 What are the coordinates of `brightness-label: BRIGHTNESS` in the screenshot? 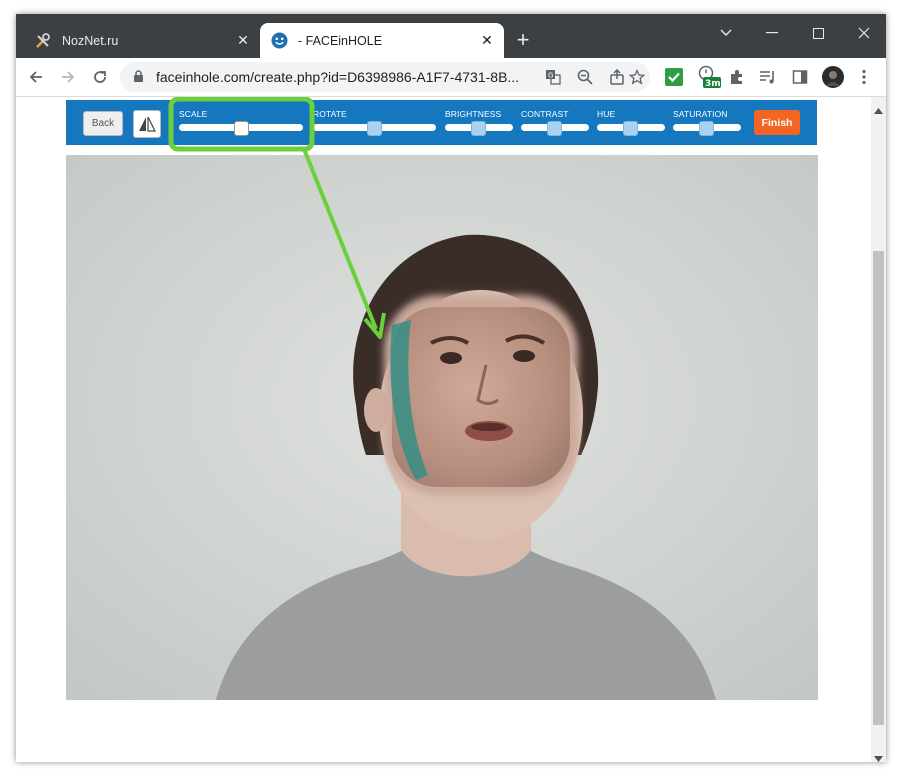 It's located at (473, 114).